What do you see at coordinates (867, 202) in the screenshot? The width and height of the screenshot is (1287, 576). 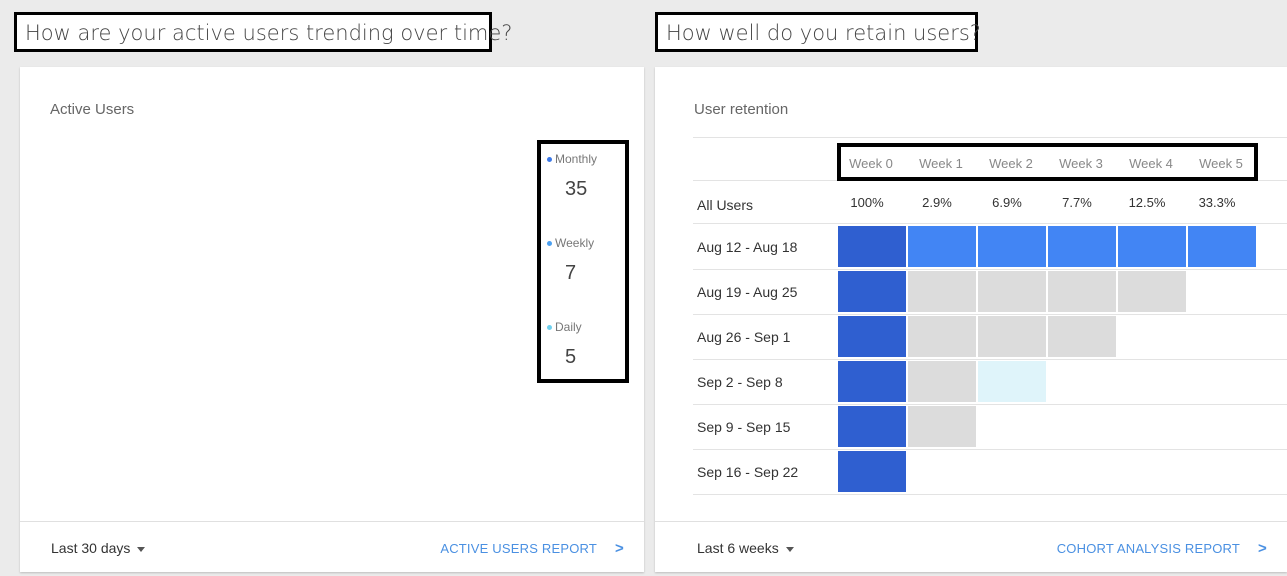 I see `retention-percent: 100%` at bounding box center [867, 202].